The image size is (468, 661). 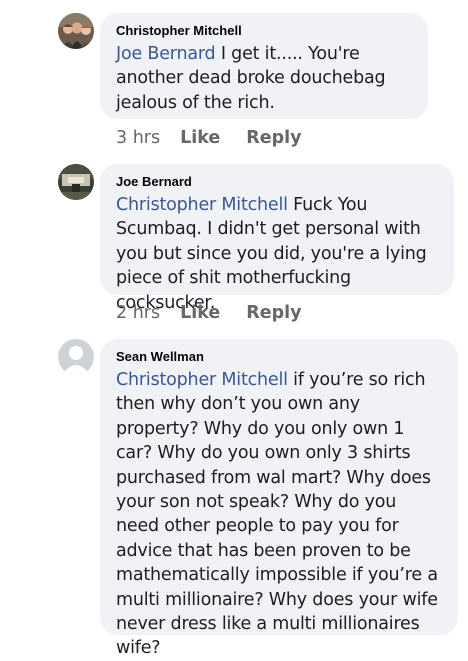 What do you see at coordinates (280, 357) in the screenshot?
I see `comment-author: Sean Wellman` at bounding box center [280, 357].